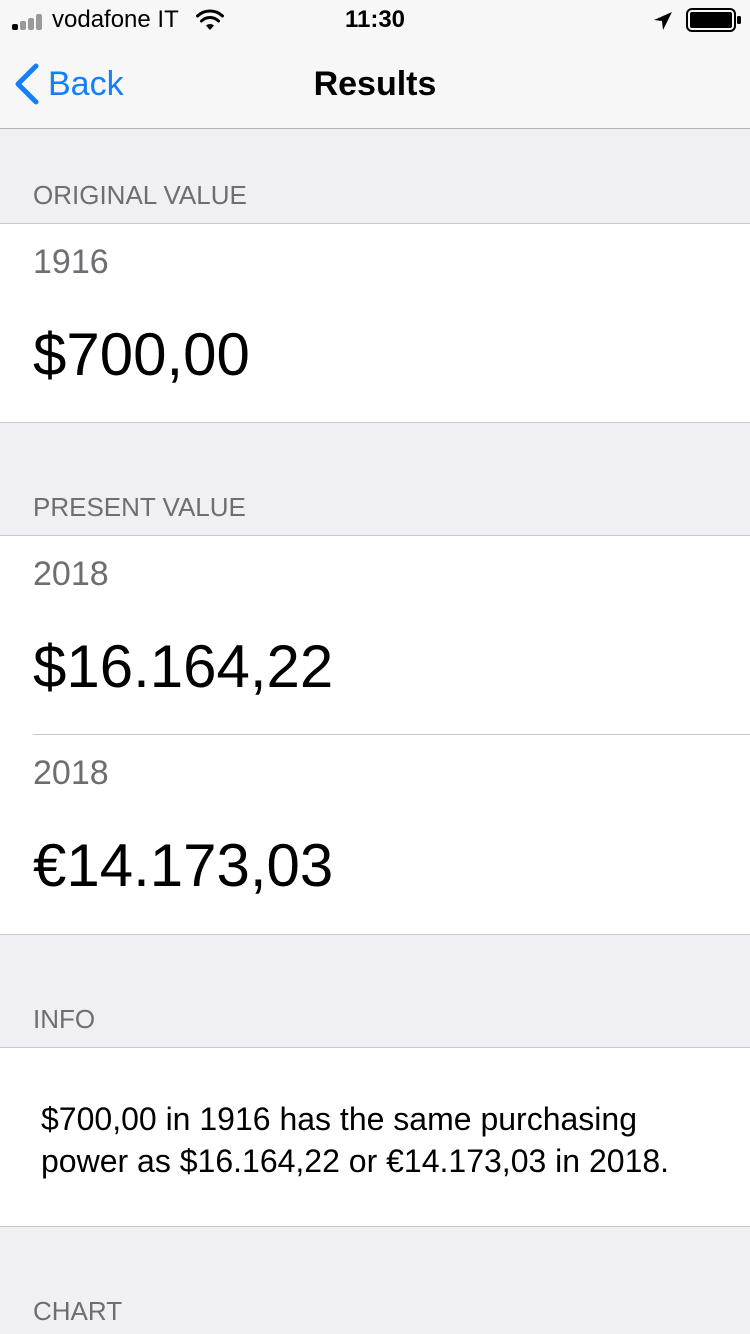 This screenshot has height=1334, width=750. What do you see at coordinates (139, 507) in the screenshot?
I see `section-header-present: PRESENT VALUE` at bounding box center [139, 507].